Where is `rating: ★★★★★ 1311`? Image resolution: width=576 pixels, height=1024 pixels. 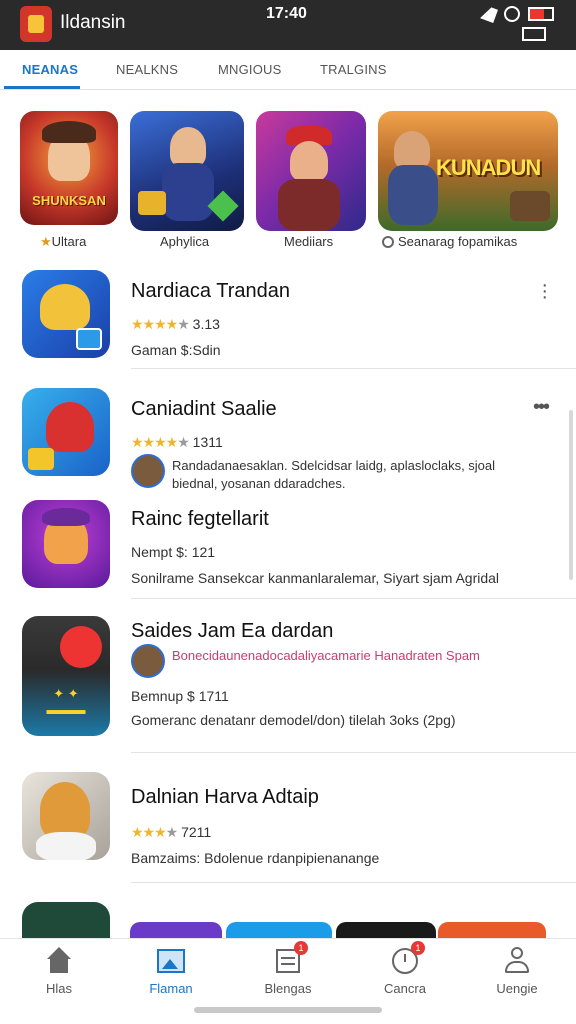
rating: ★★★★★ 1311 is located at coordinates (177, 442).